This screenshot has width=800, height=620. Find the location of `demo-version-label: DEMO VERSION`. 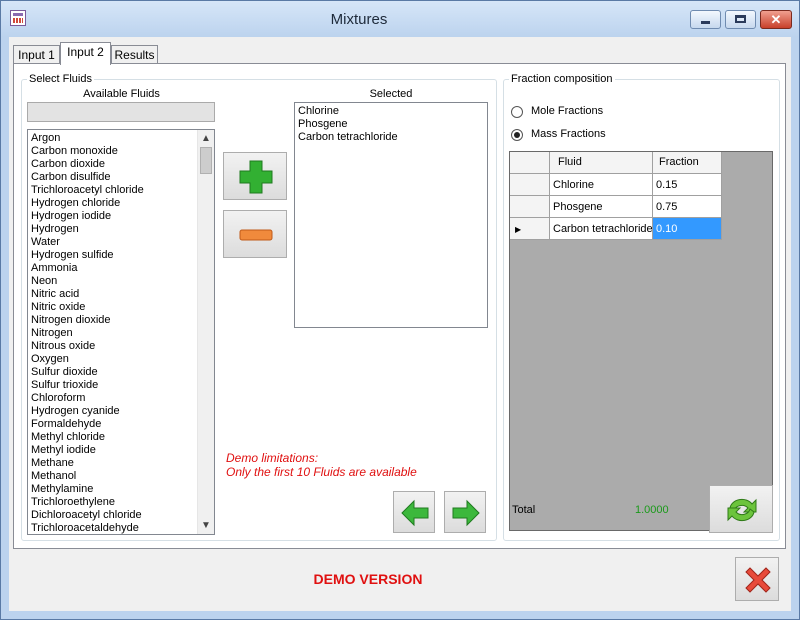

demo-version-label: DEMO VERSION is located at coordinates (368, 579).